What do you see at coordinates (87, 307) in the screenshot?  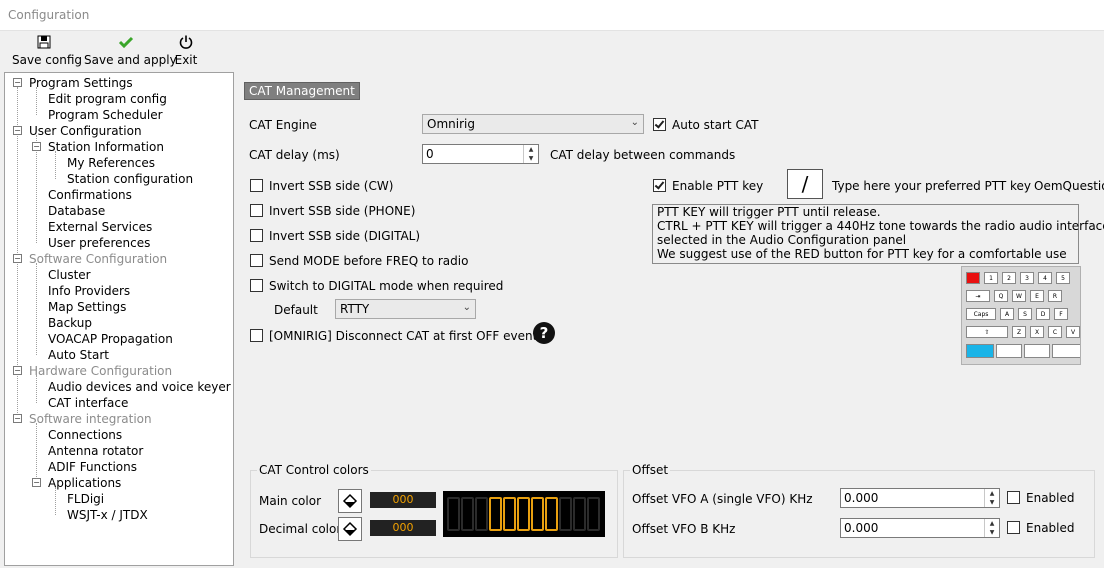 I see `tree-item-map-settings: Map Settings` at bounding box center [87, 307].